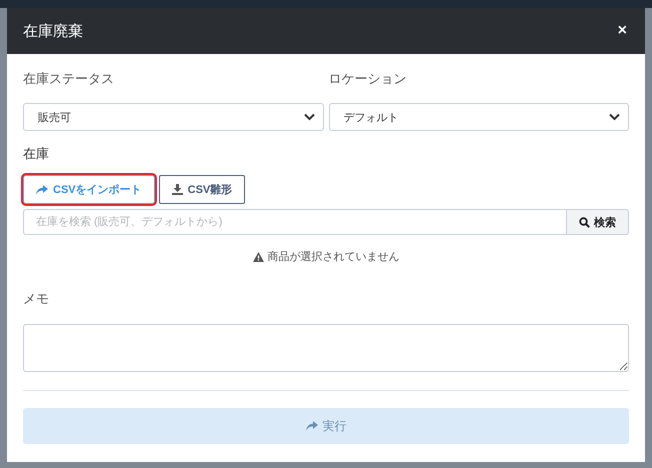  What do you see at coordinates (478, 117) in the screenshot?
I see `dropdown: デフォルト` at bounding box center [478, 117].